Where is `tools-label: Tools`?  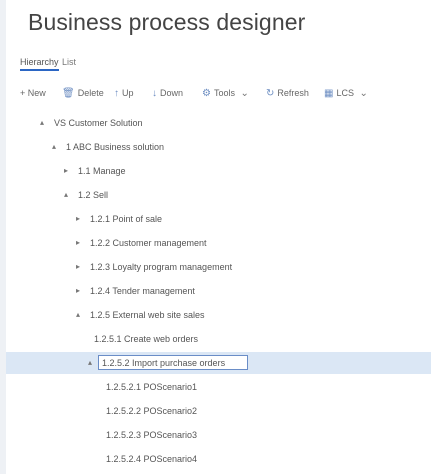
tools-label: Tools is located at coordinates (224, 93).